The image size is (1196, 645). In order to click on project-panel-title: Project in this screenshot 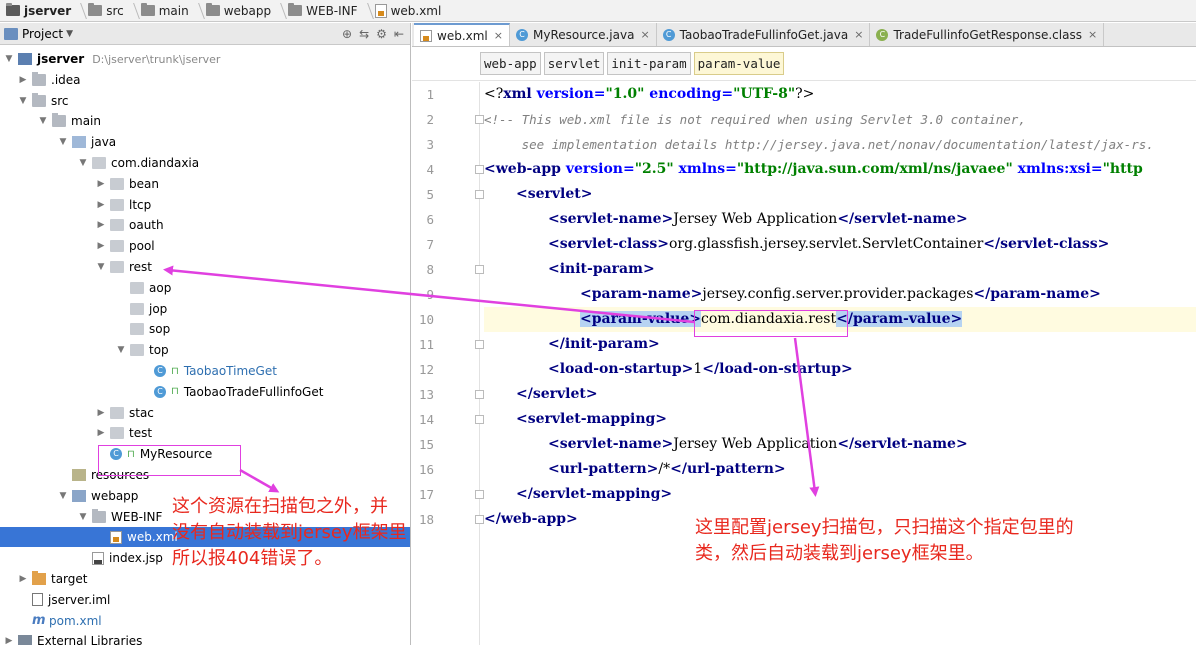, I will do `click(42, 34)`.